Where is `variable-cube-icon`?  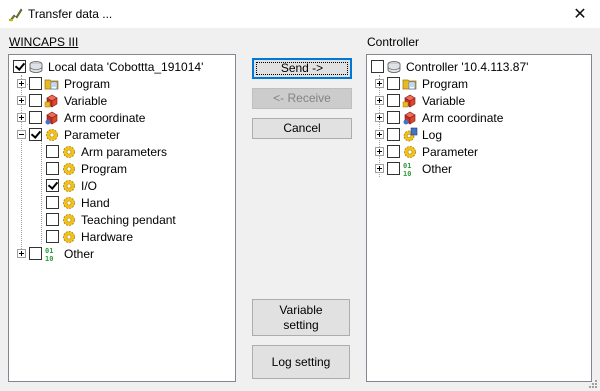
variable-cube-icon is located at coordinates (52, 101).